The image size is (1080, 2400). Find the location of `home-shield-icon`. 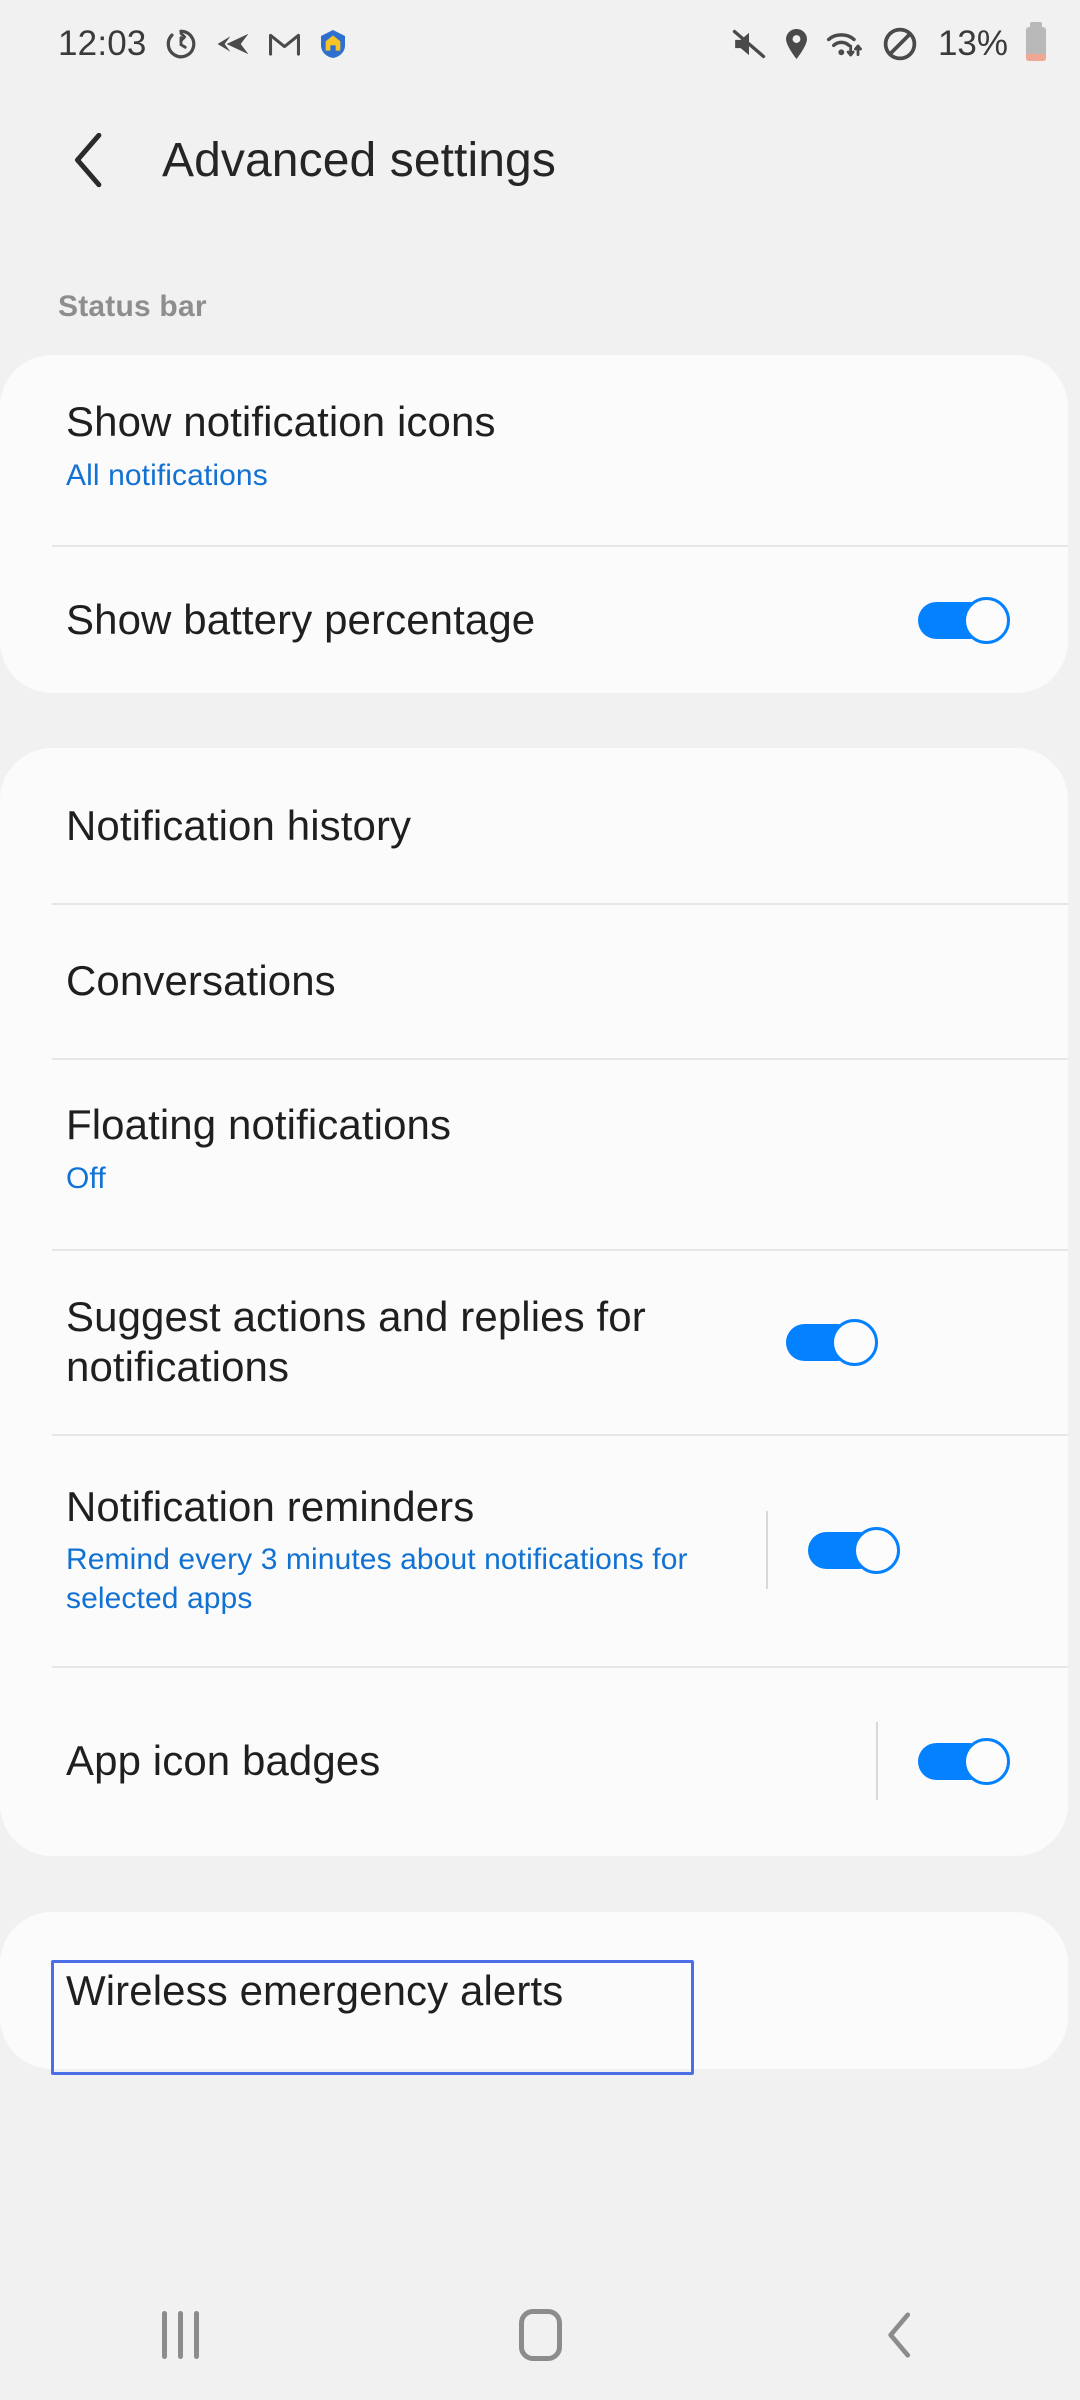

home-shield-icon is located at coordinates (332, 44).